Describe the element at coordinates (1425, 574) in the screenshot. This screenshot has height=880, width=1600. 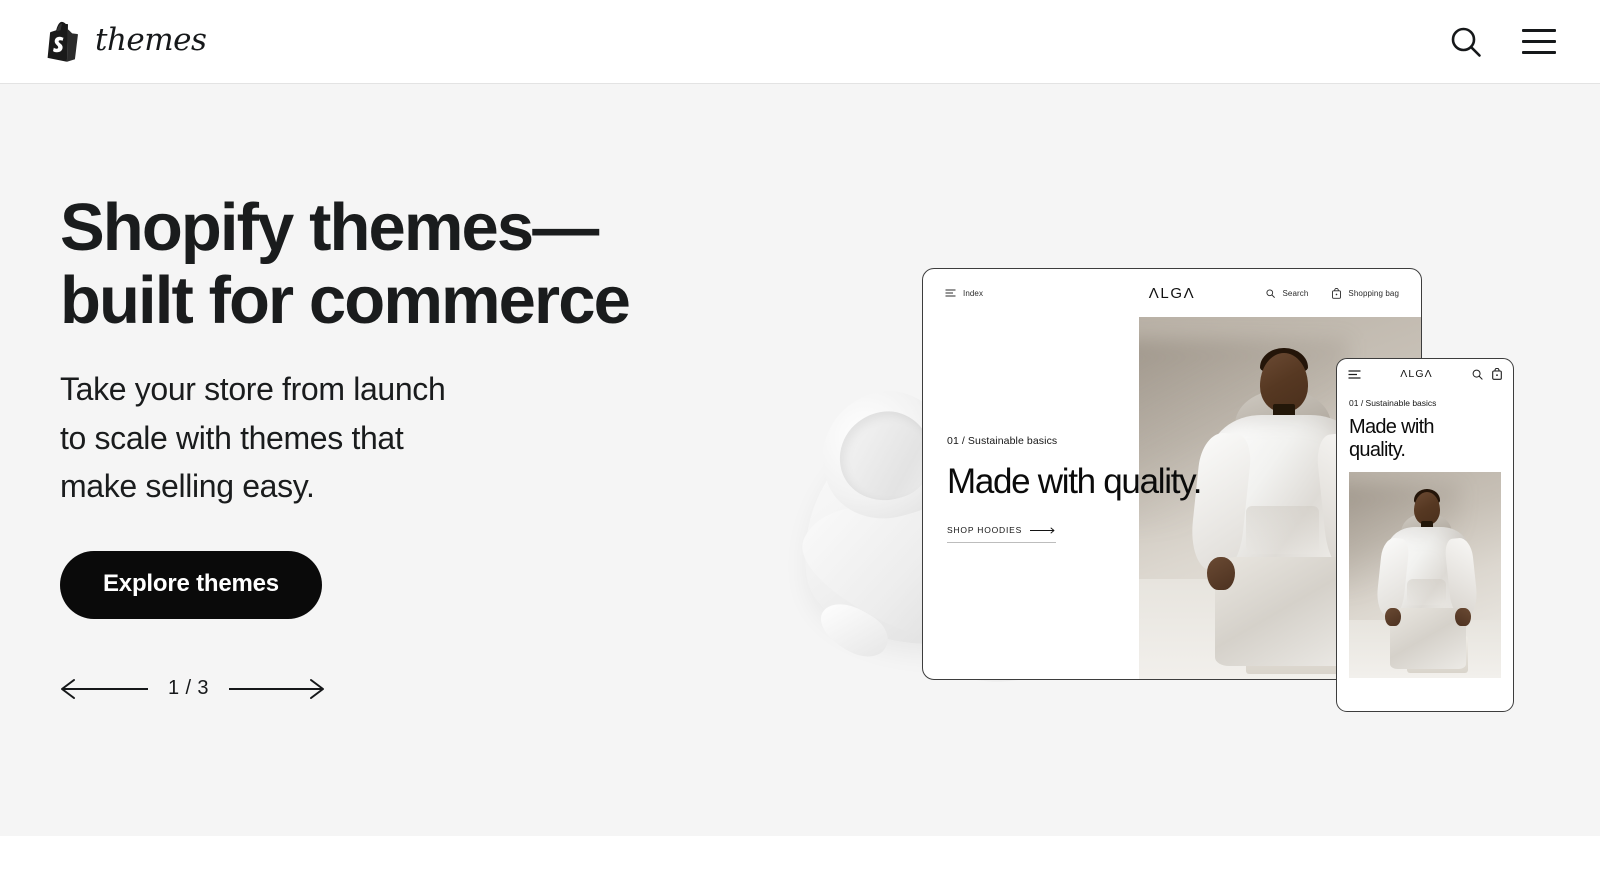
I see `mobile-preview-model-photo` at that location.